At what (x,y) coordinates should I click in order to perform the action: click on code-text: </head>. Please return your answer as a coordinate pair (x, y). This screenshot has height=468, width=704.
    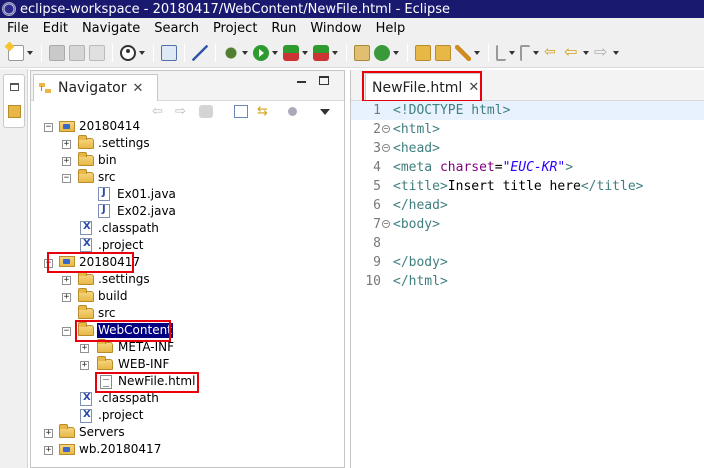
    Looking at the image, I should click on (420, 205).